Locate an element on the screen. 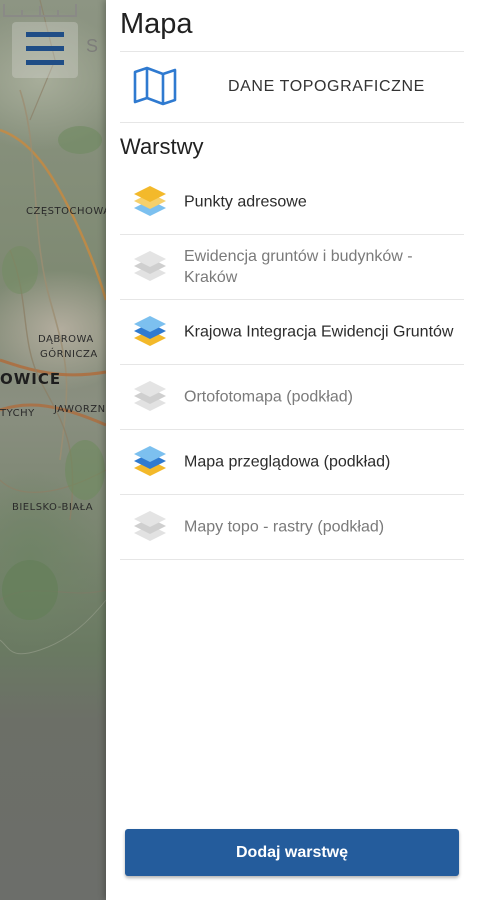  layer-label: Ortofotomapa (podkład) is located at coordinates (268, 397).